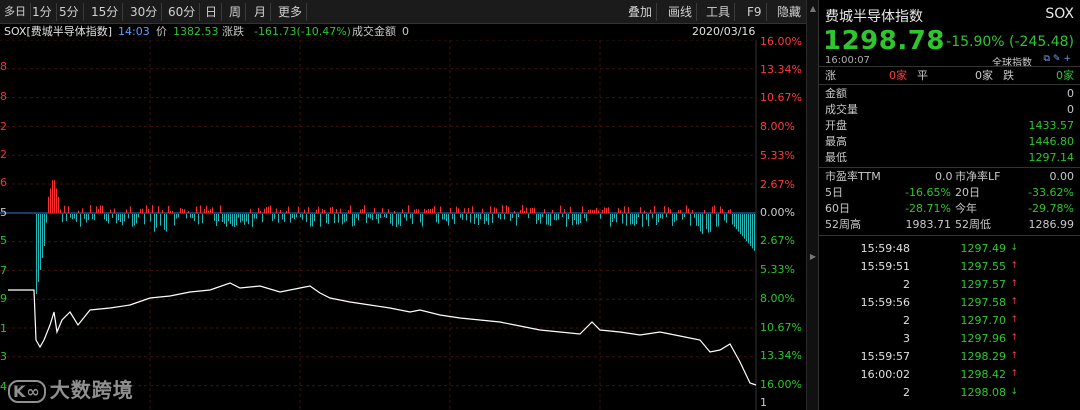 Image resolution: width=1080 pixels, height=410 pixels. What do you see at coordinates (374, 31) in the screenshot?
I see `volume-label: 成交金额` at bounding box center [374, 31].